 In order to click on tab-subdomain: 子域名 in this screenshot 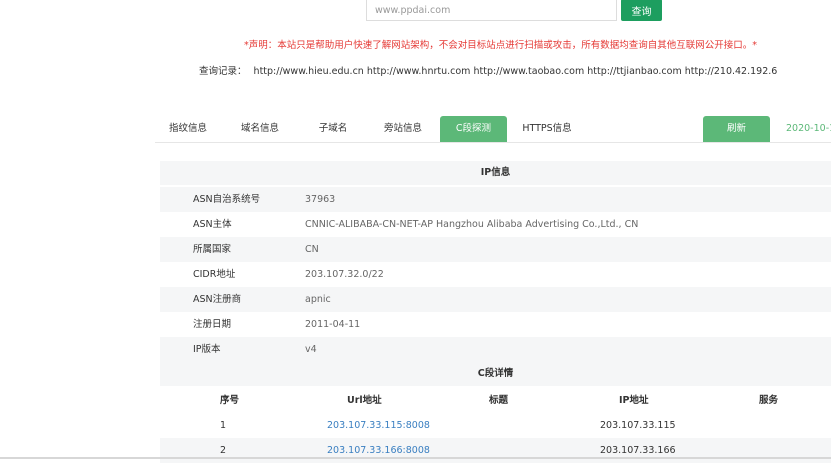, I will do `click(333, 129)`.